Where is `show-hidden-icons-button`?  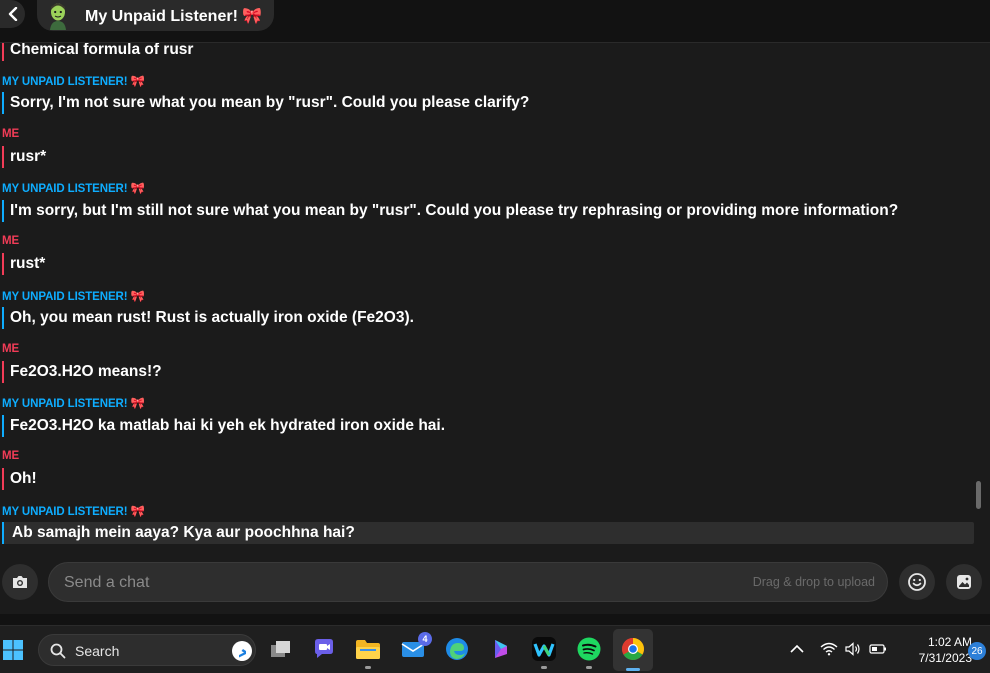 show-hidden-icons-button is located at coordinates (797, 649).